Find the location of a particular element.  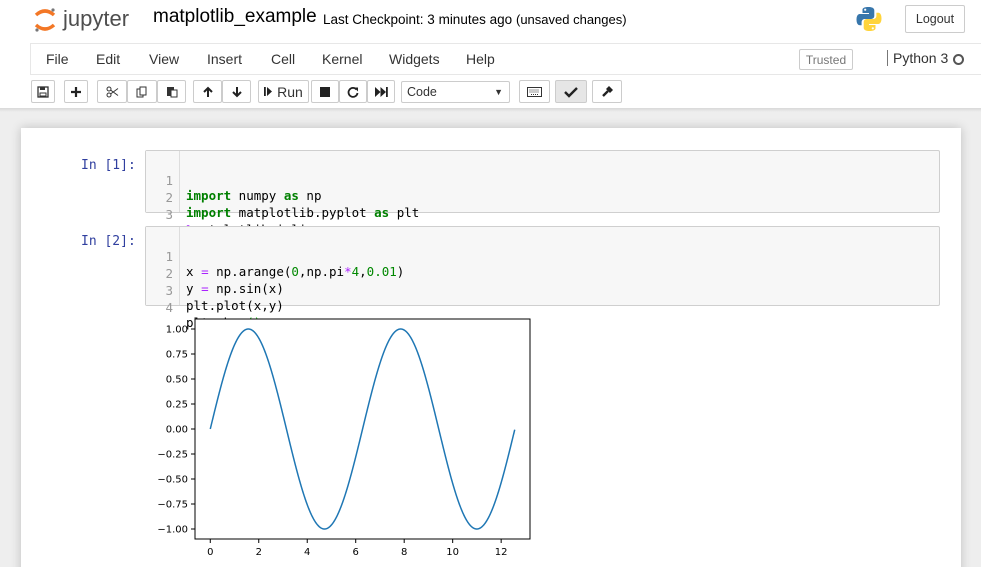

jupyter-logo: jupyter is located at coordinates (88, 21).